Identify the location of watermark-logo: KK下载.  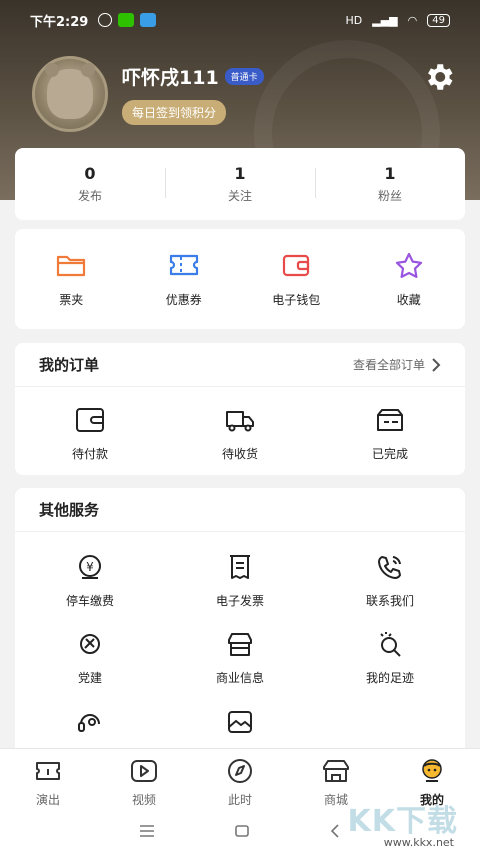
(402, 821).